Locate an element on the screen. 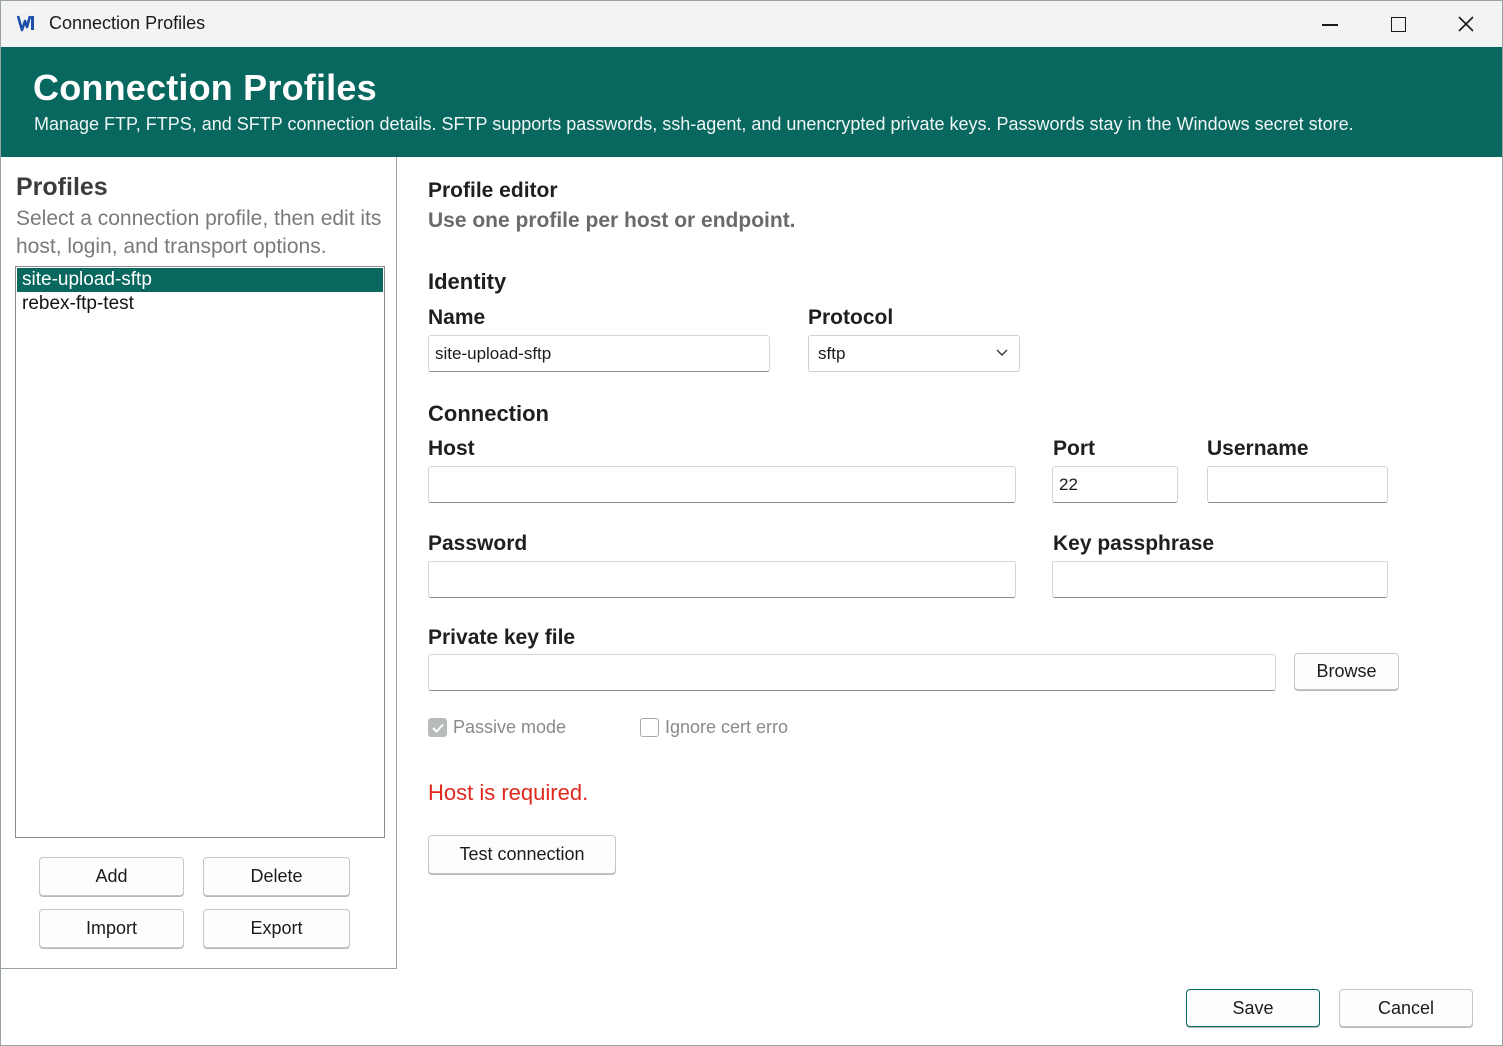 This screenshot has height=1046, width=1503. browse-button: Browse is located at coordinates (1346, 671).